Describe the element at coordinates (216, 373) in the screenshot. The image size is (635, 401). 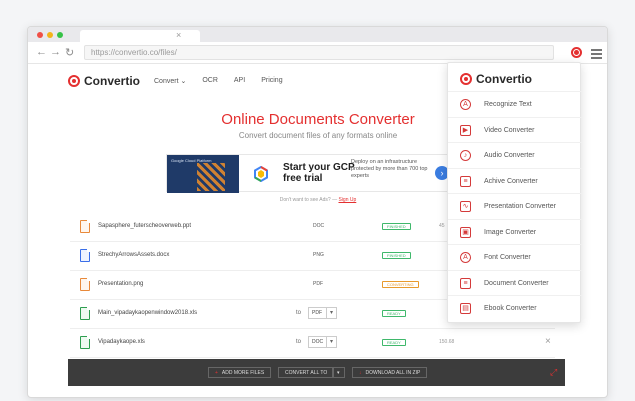
I see `plus-icon: +` at that location.